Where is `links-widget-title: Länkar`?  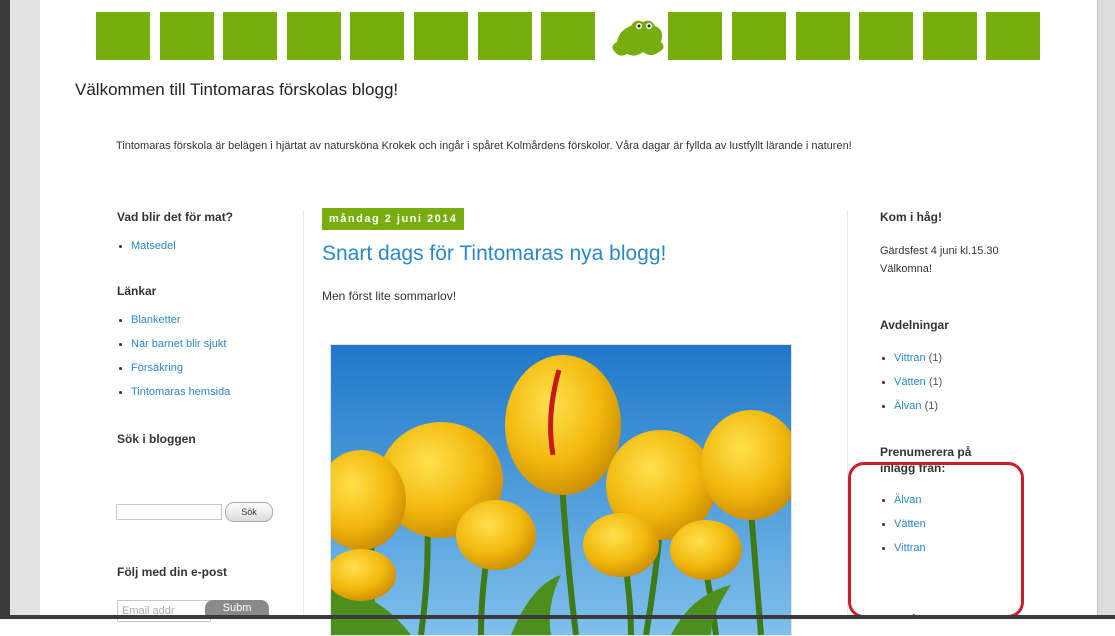 links-widget-title: Länkar is located at coordinates (137, 291).